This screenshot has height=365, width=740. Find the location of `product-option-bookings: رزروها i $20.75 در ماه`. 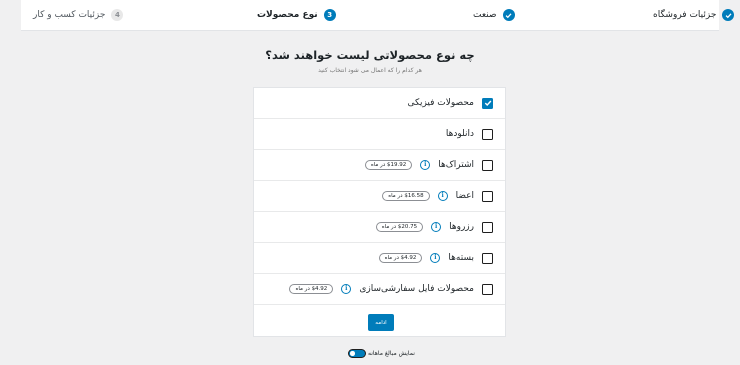

product-option-bookings: رزروها i $20.75 در ماه is located at coordinates (379, 227).